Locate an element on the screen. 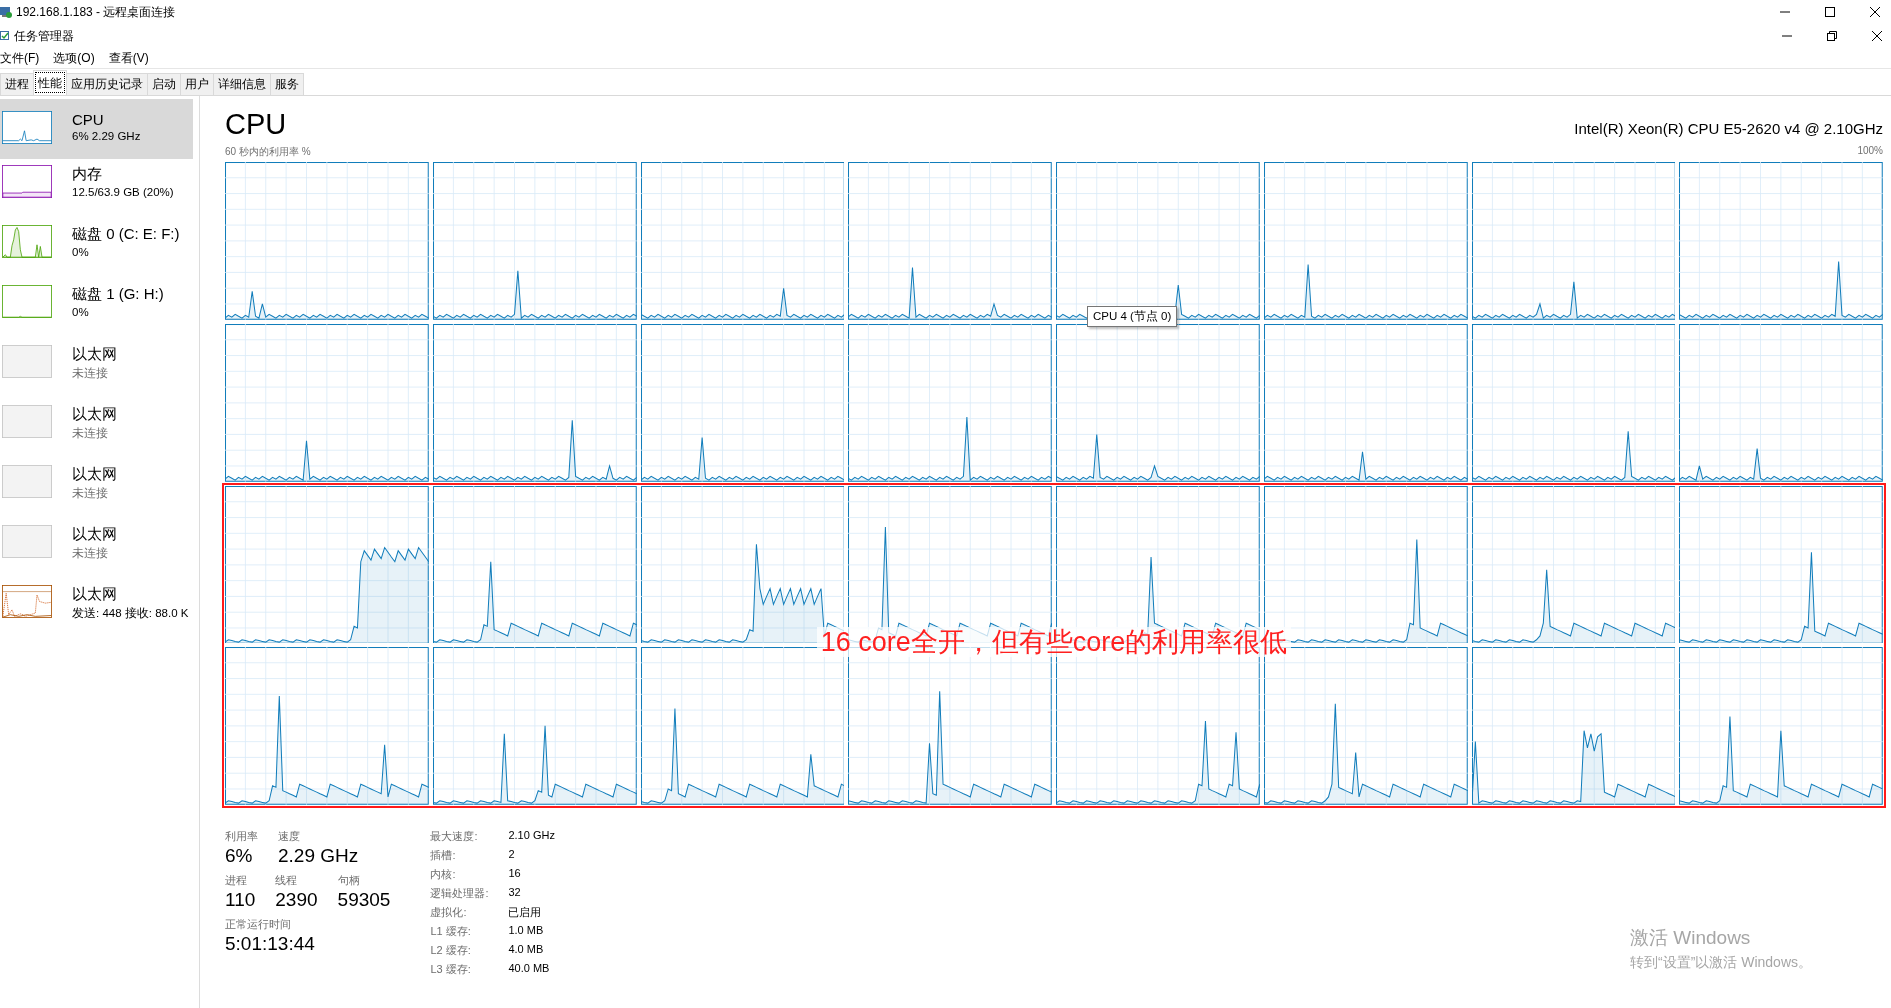 This screenshot has width=1891, height=1008. menu-item: 查看(V) is located at coordinates (128, 58).